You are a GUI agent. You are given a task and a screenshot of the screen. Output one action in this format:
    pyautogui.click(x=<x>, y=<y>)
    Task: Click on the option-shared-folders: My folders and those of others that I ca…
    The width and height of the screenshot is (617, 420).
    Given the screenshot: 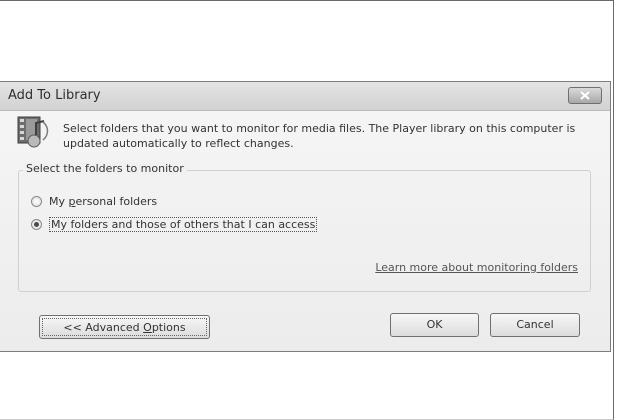 What is the action you would take?
    pyautogui.click(x=174, y=224)
    